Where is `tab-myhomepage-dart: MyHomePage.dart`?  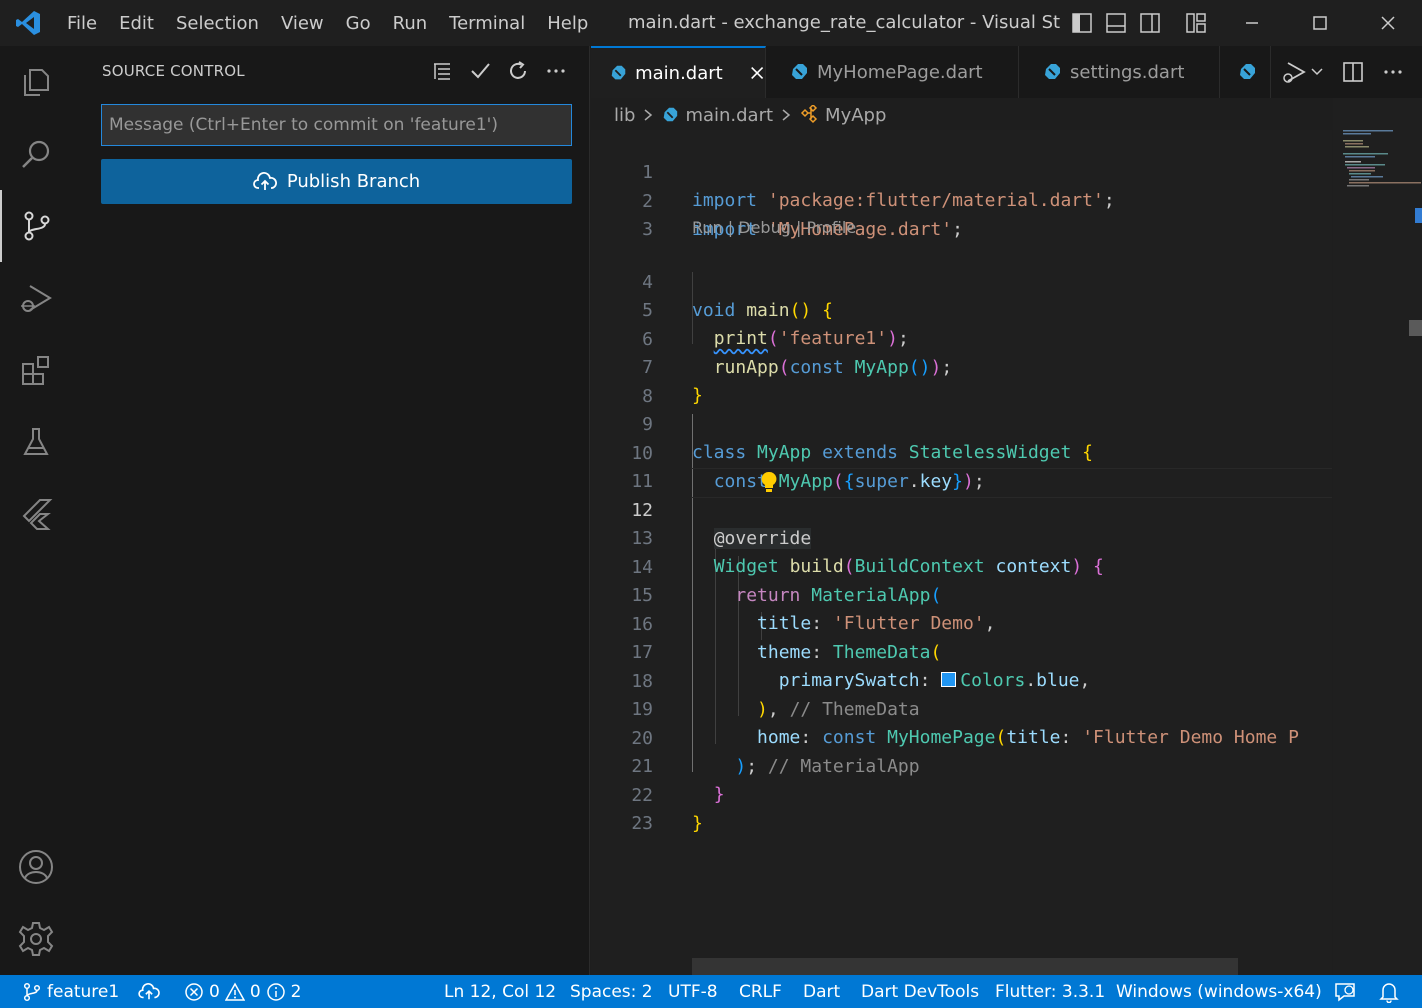 tab-myhomepage-dart: MyHomePage.dart is located at coordinates (893, 72).